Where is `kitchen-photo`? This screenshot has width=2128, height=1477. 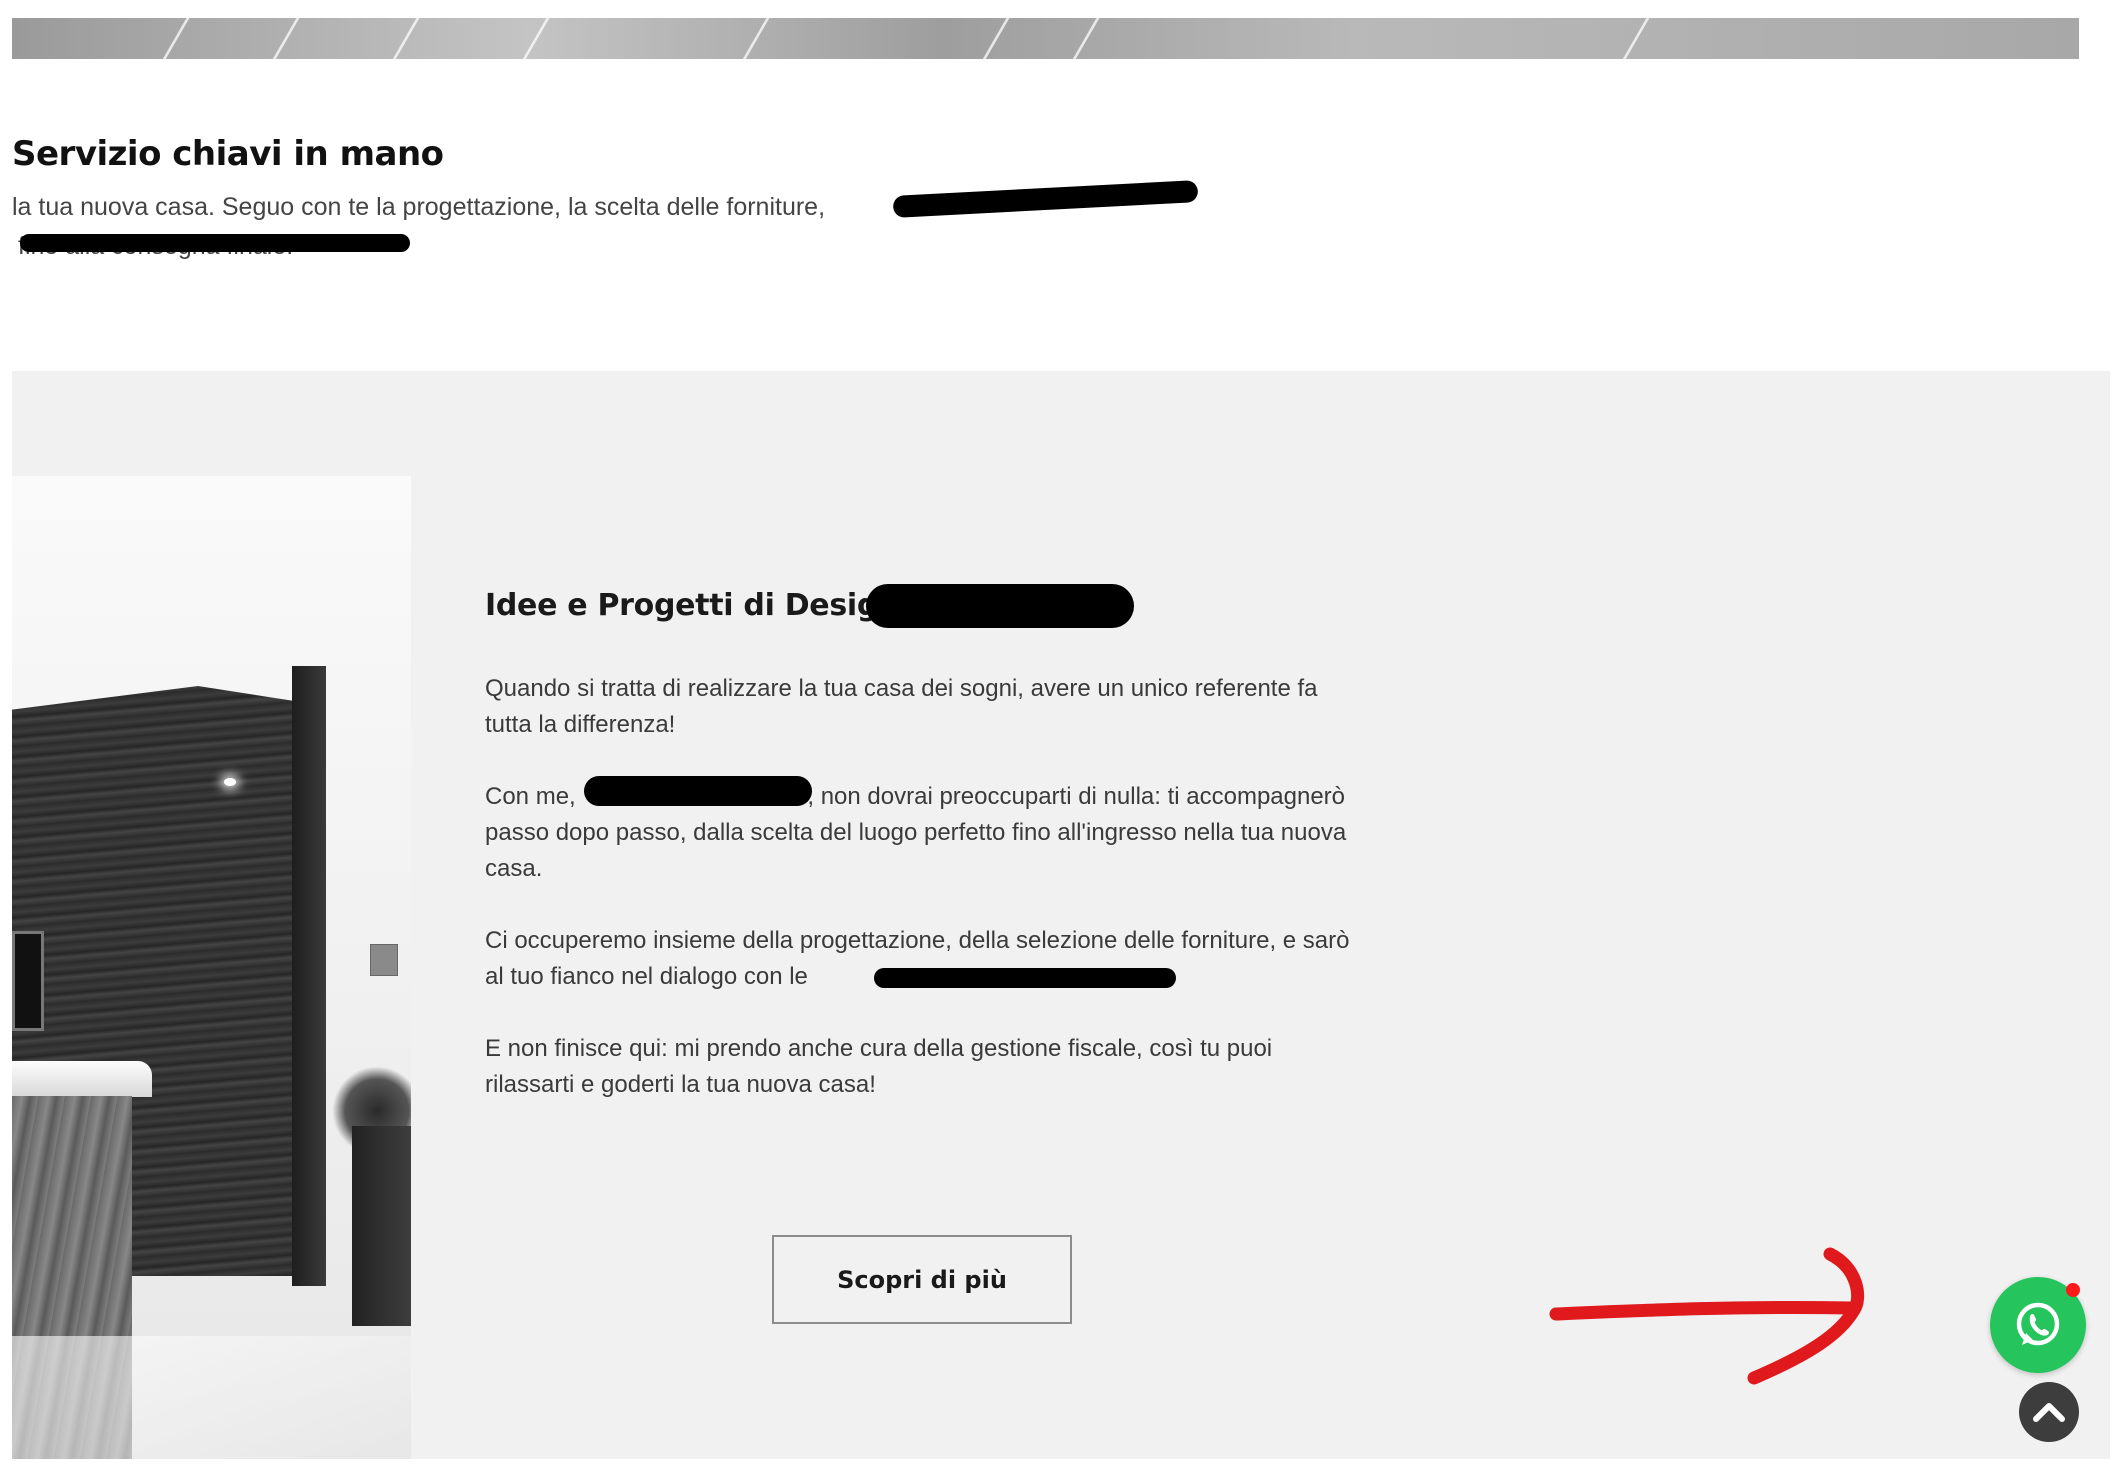
kitchen-photo is located at coordinates (211, 967).